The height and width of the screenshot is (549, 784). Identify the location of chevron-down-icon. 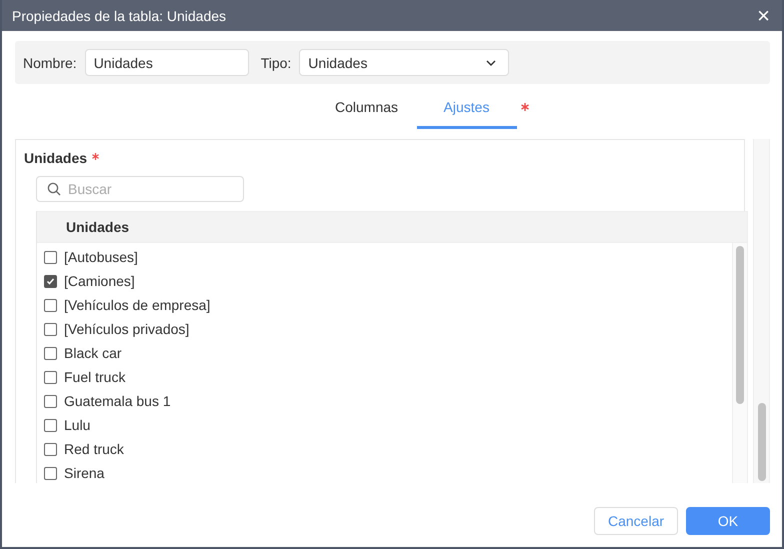
(491, 63).